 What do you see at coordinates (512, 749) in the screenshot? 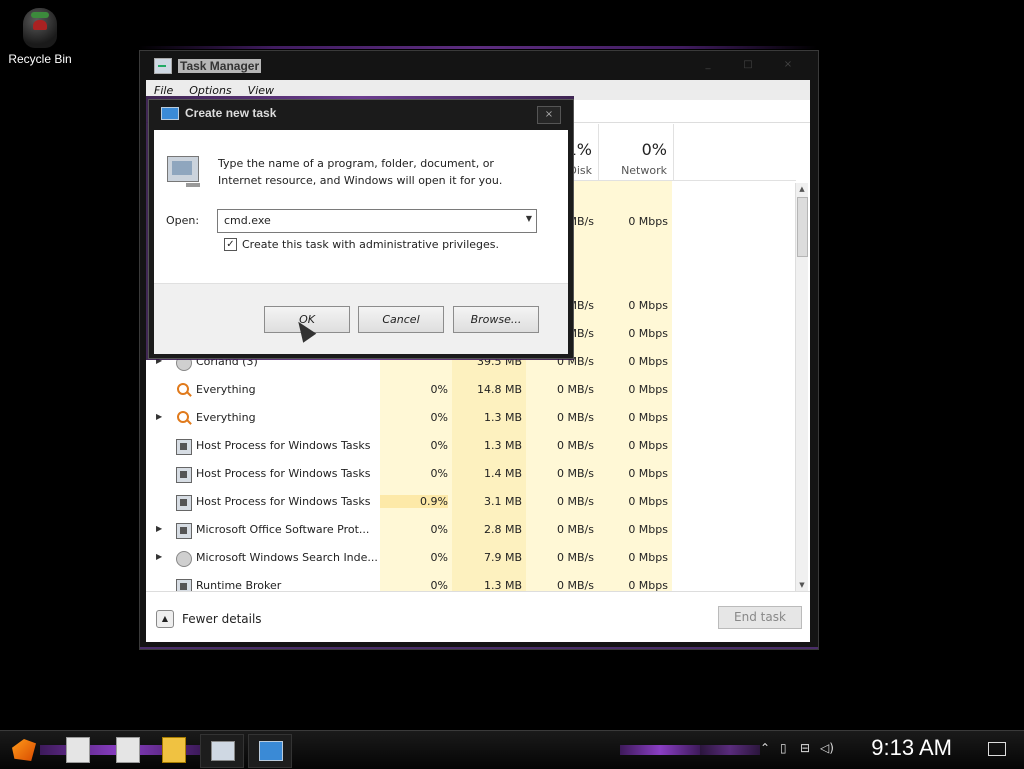
I see `taskbar: ⌃ ▯ ⊟ ◁) 9:13 AM` at bounding box center [512, 749].